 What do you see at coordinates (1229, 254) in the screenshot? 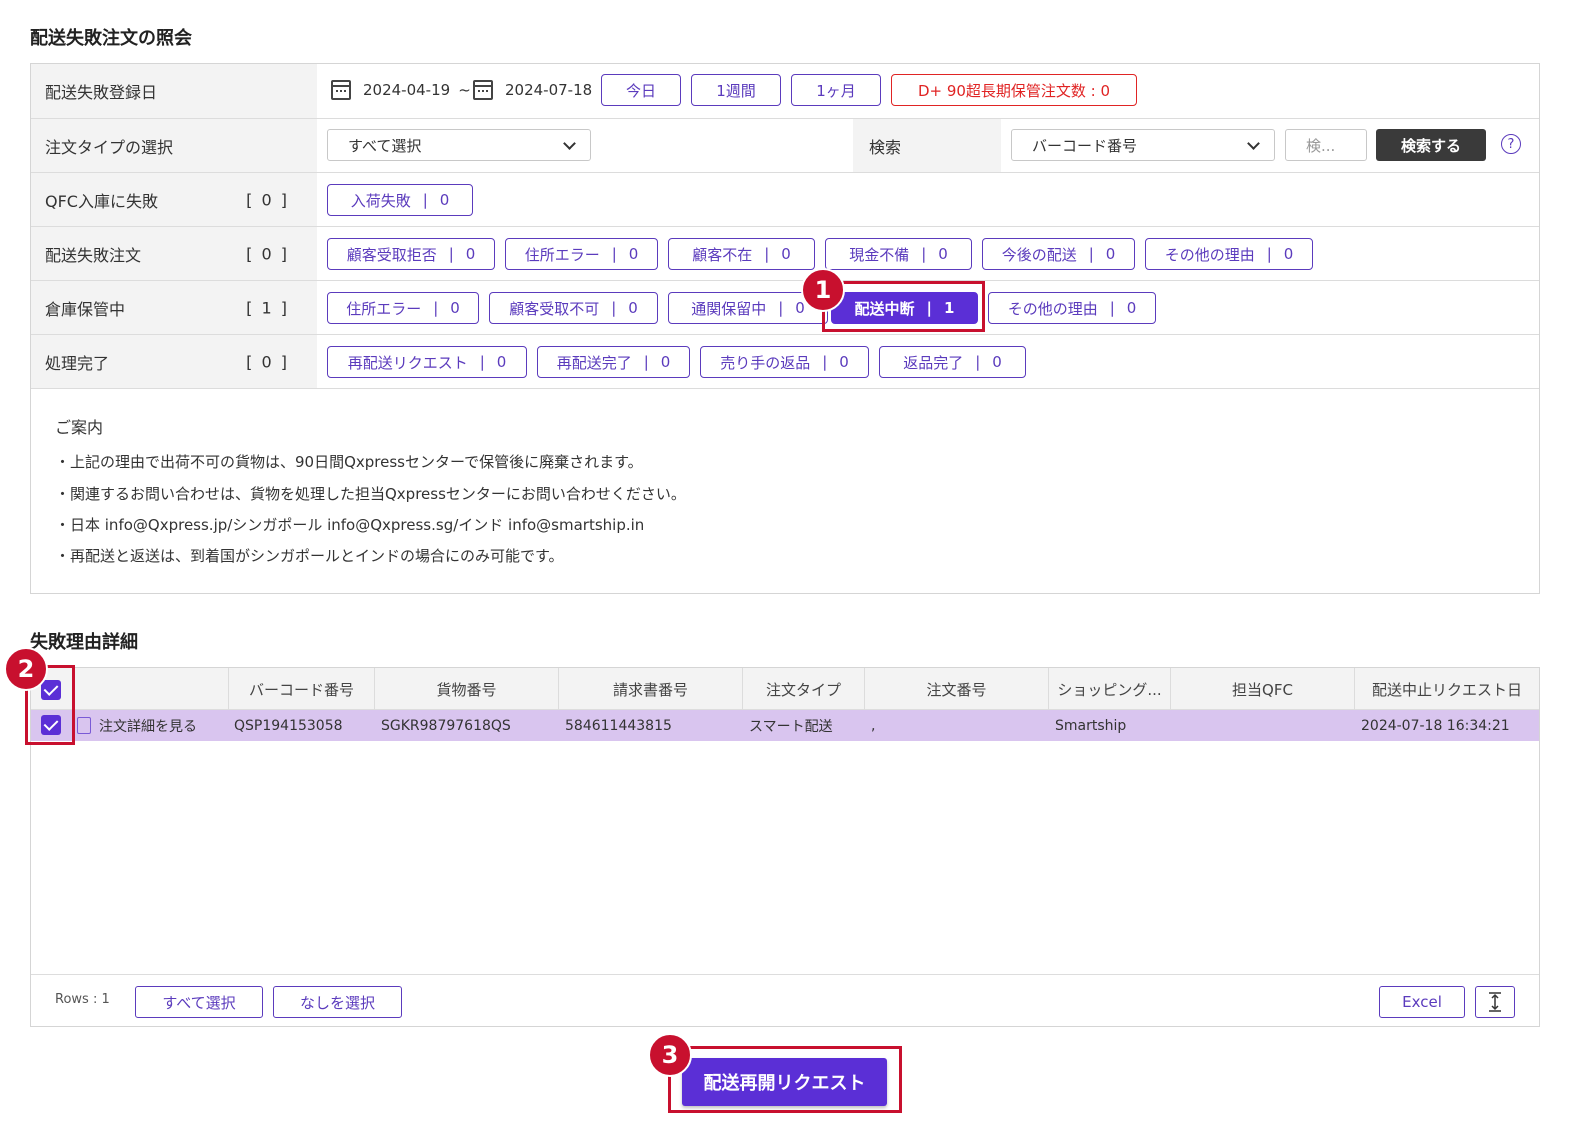
I see `chip-other-reason: その他の理由 | 0` at bounding box center [1229, 254].